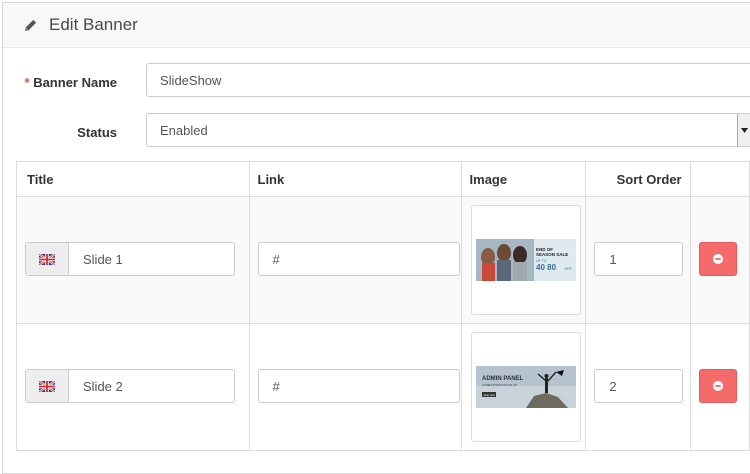 Image resolution: width=750 pixels, height=474 pixels. Describe the element at coordinates (743, 130) in the screenshot. I see `caret-down-icon` at that location.